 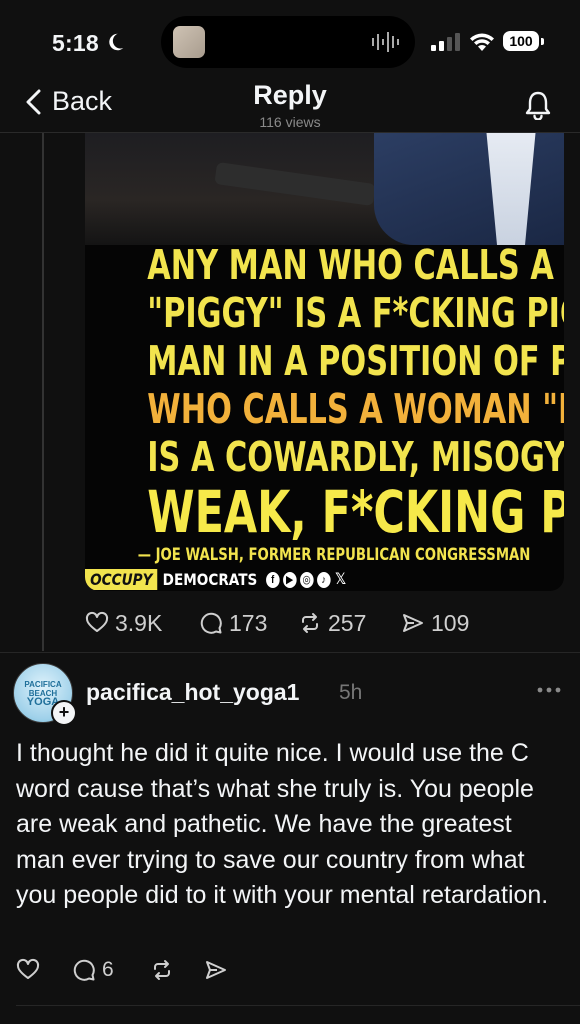 I want to click on repost-button: 257, so click(x=332, y=623).